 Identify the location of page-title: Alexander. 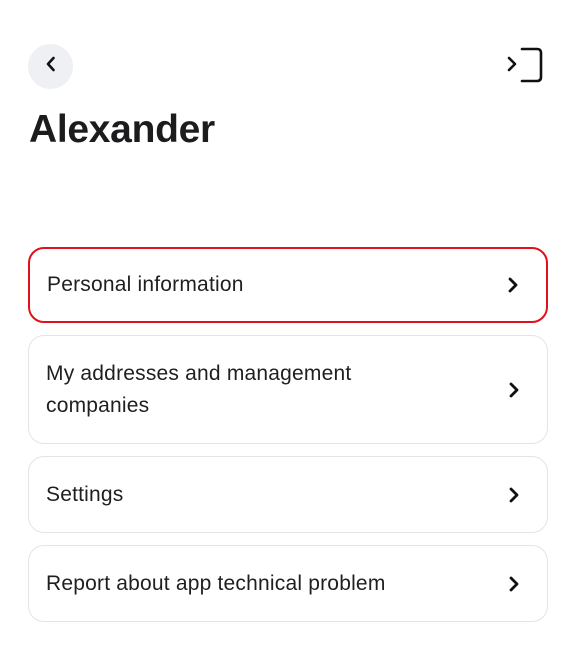
(122, 129).